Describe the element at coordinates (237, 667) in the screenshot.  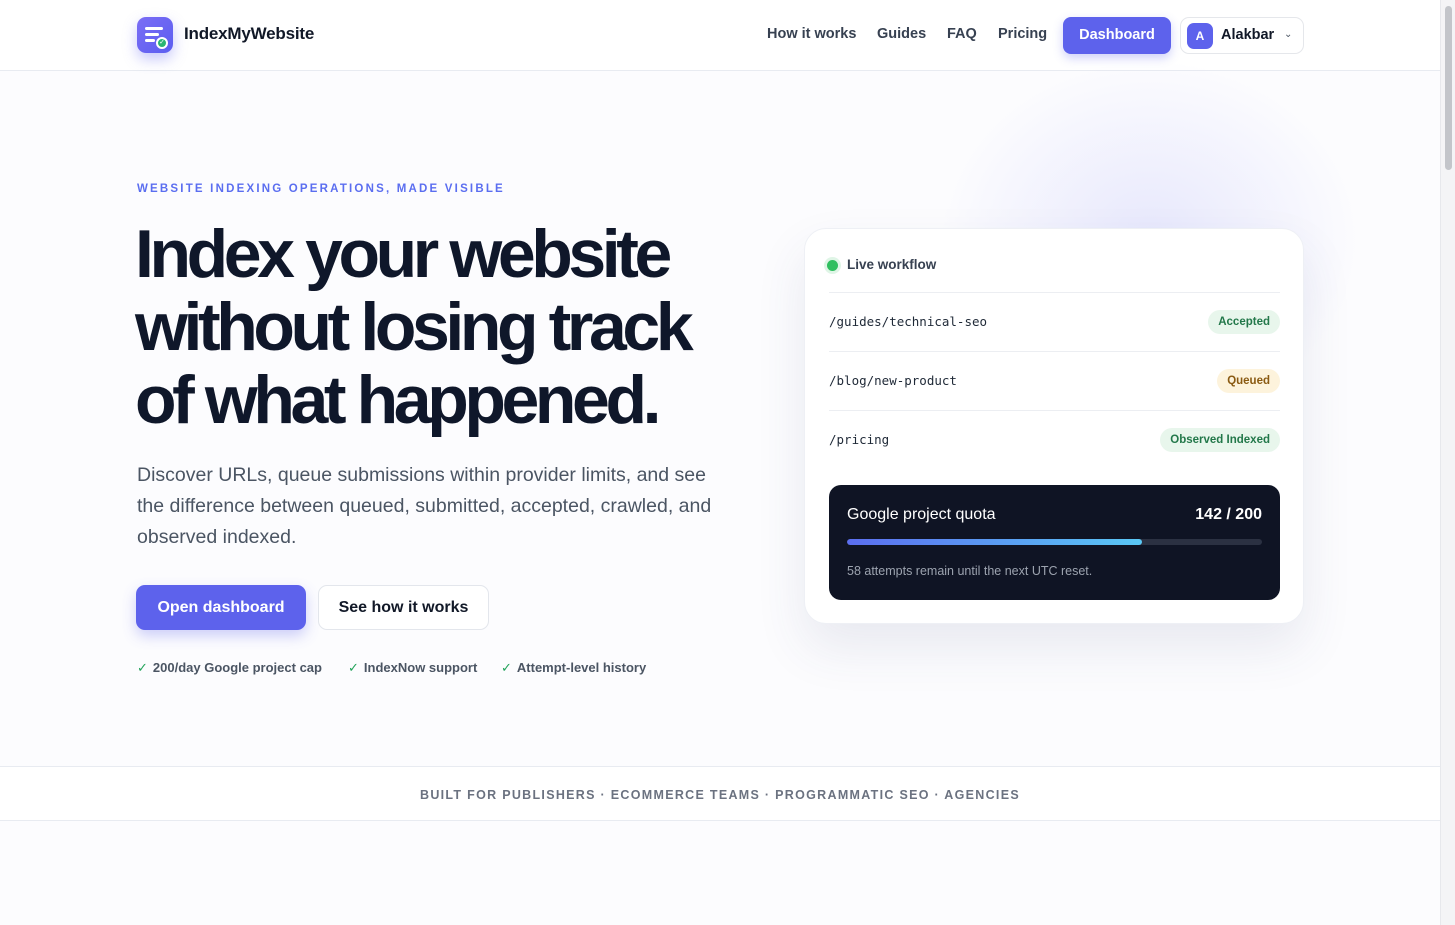
I see `feature-label: 200/day Google project cap` at that location.